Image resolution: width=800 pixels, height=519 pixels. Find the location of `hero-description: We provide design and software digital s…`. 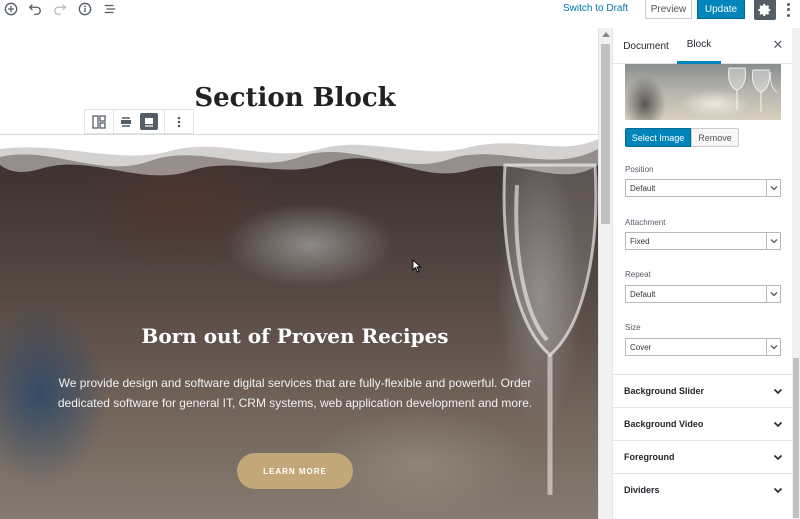

hero-description: We provide design and software digital s… is located at coordinates (295, 393).